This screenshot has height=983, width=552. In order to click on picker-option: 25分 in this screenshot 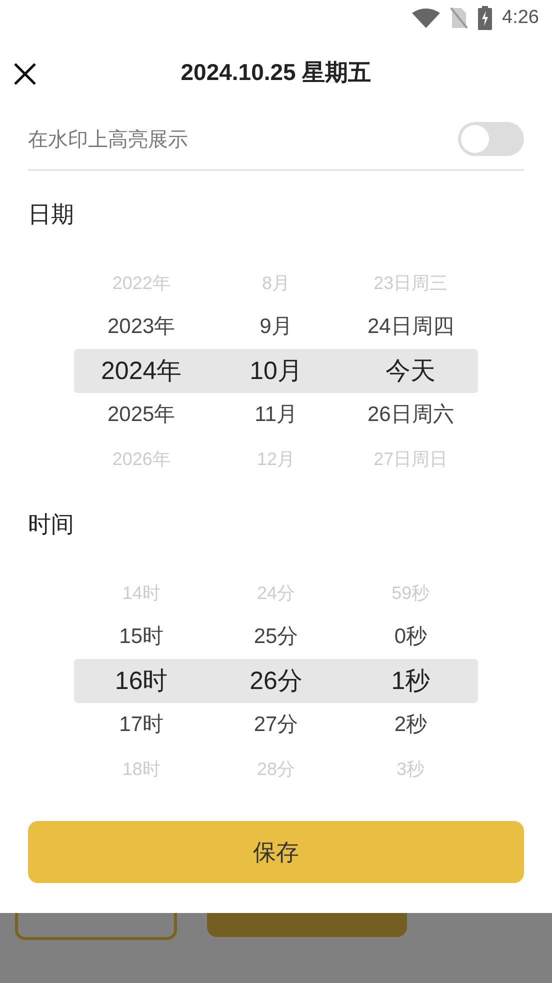, I will do `click(276, 637)`.